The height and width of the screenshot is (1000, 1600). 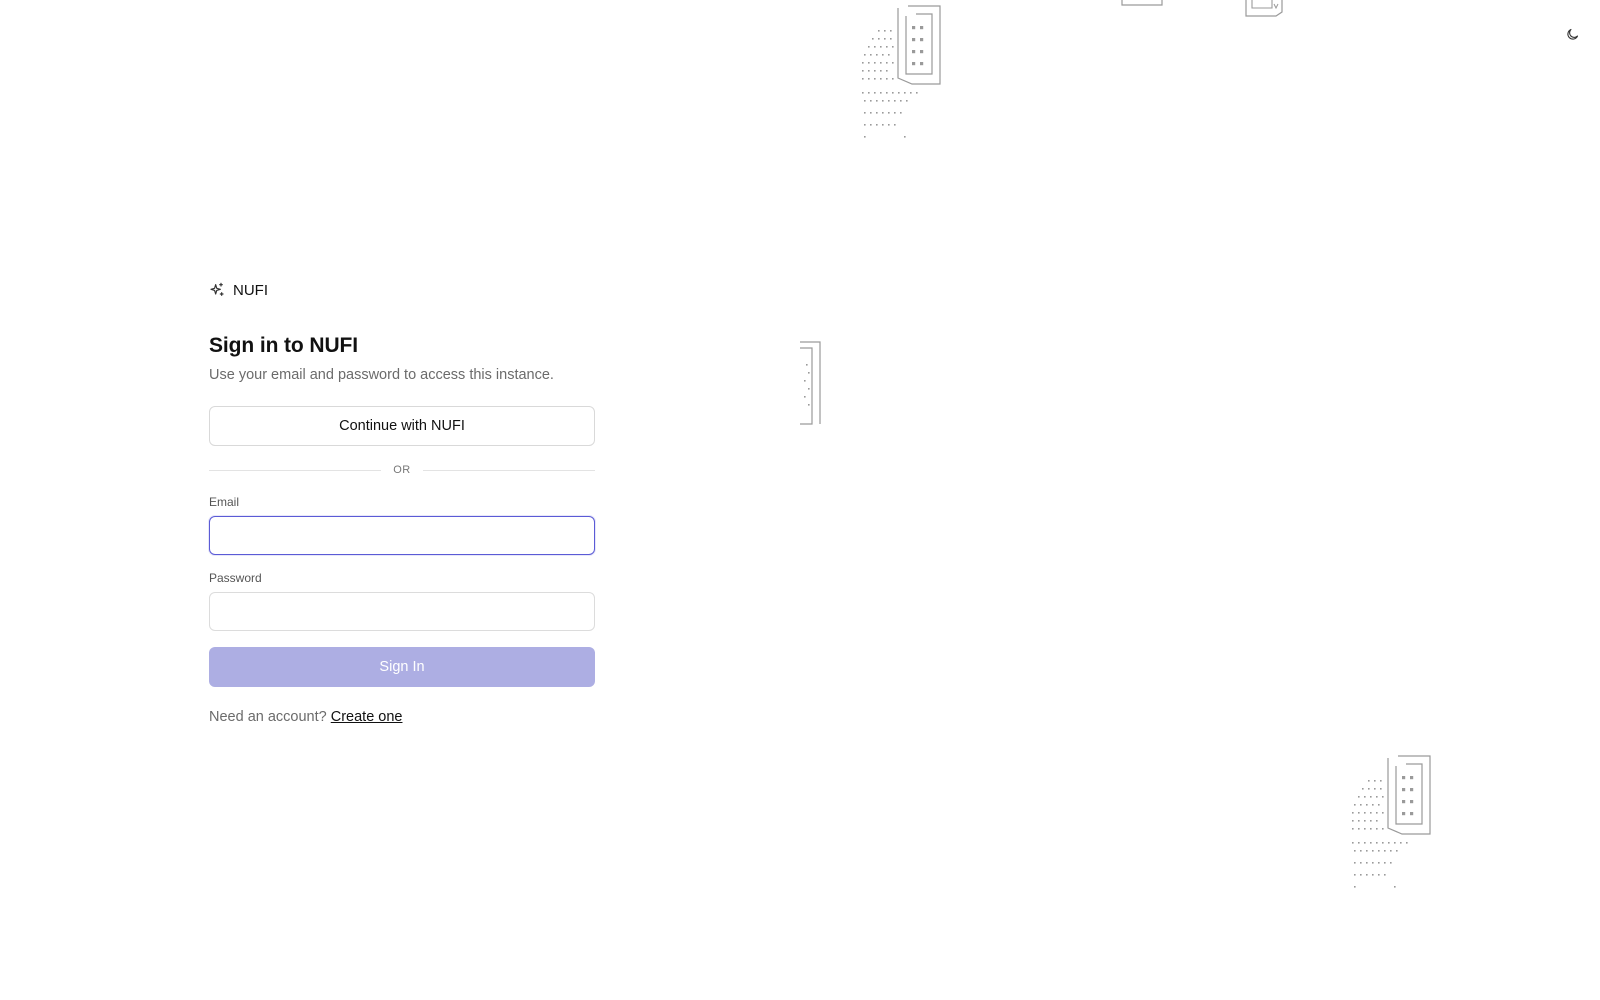 I want to click on or-divider: OR, so click(x=402, y=470).